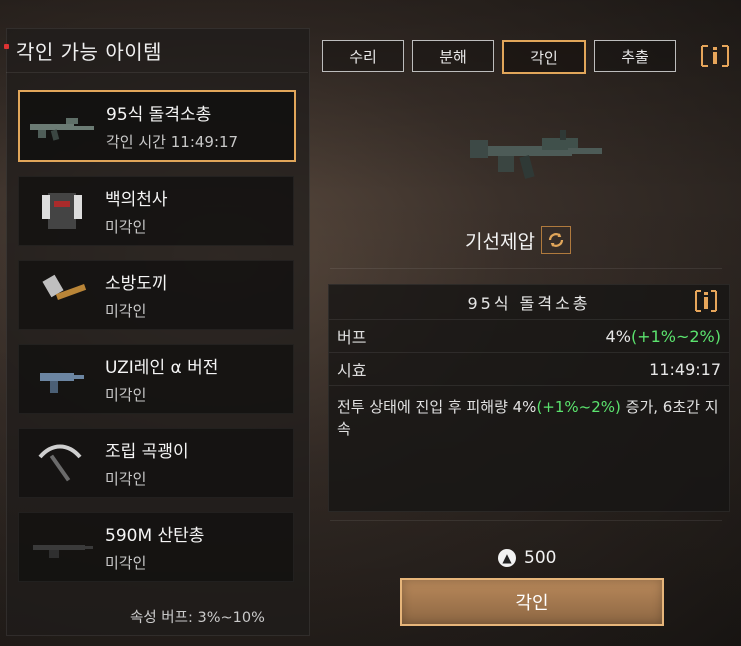  What do you see at coordinates (62, 383) in the screenshot?
I see `smg-icon` at bounding box center [62, 383].